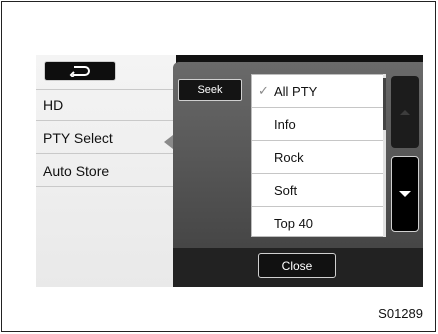 The height and width of the screenshot is (334, 438). I want to click on list-item-rock: Rock, so click(317, 157).